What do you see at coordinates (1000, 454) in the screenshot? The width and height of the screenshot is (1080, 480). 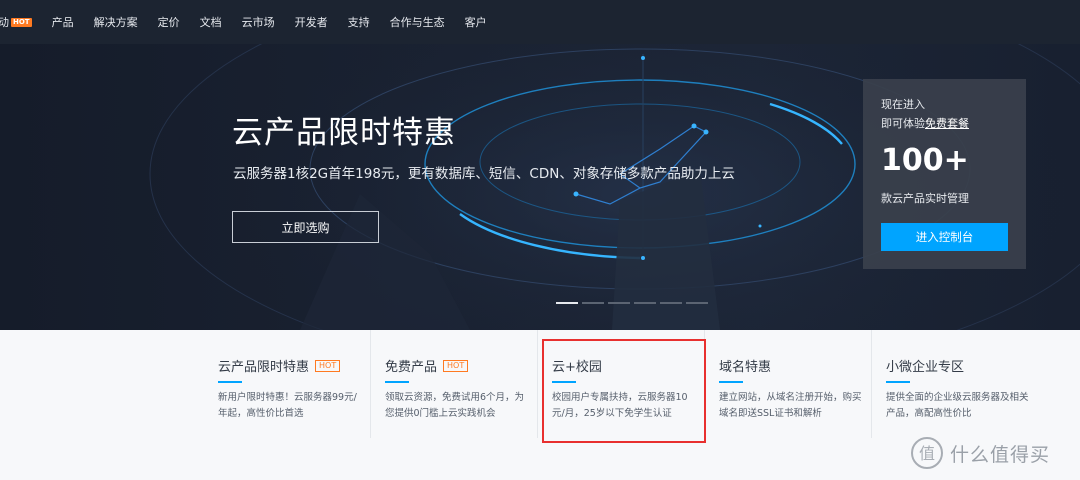 I see `watermark-text: 什么值得买` at bounding box center [1000, 454].